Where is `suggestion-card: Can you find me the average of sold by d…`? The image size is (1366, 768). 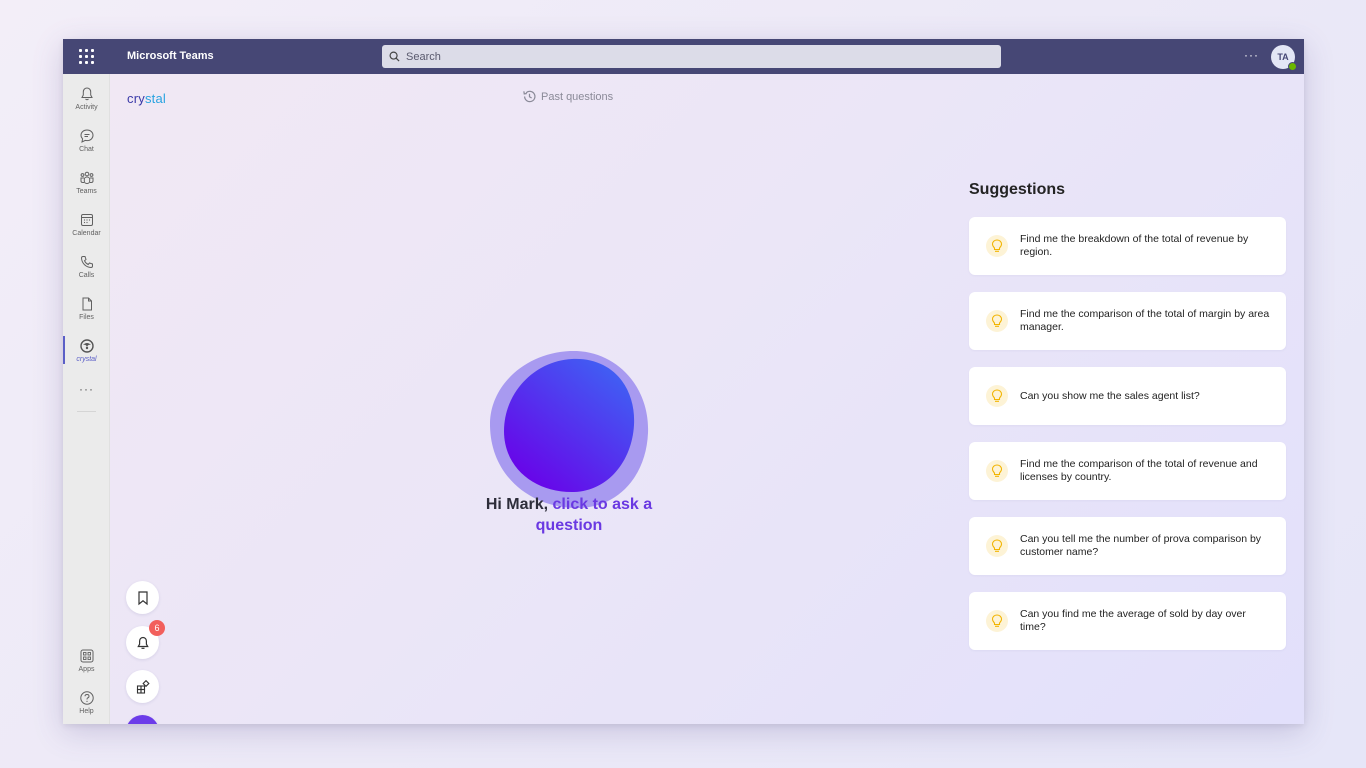
suggestion-card: Can you find me the average of sold by d… is located at coordinates (1127, 621).